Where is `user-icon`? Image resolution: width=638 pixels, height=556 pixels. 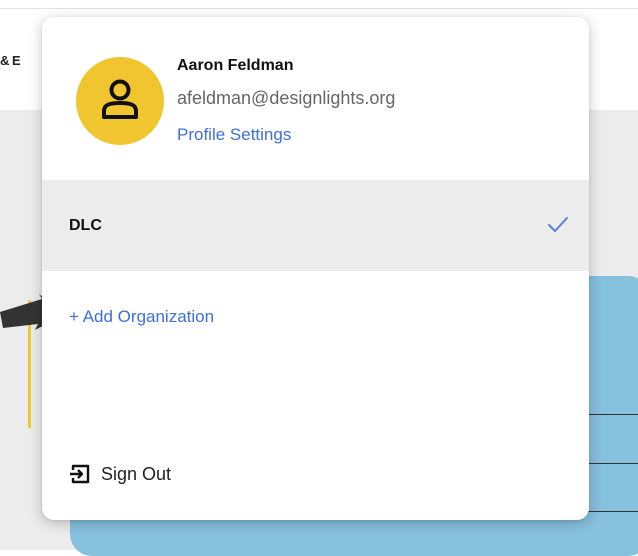
user-icon is located at coordinates (120, 99).